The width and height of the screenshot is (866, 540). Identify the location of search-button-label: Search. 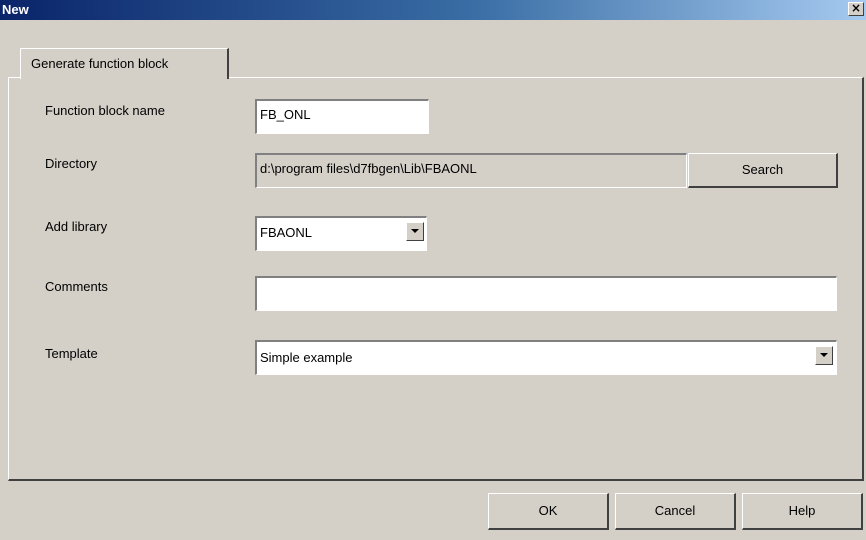
(762, 169).